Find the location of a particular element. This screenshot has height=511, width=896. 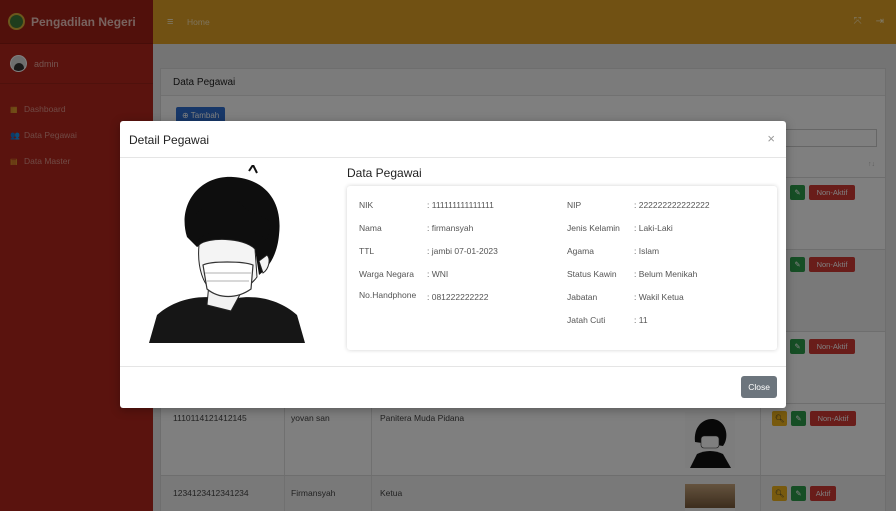

label-nama: Nama is located at coordinates (370, 228).